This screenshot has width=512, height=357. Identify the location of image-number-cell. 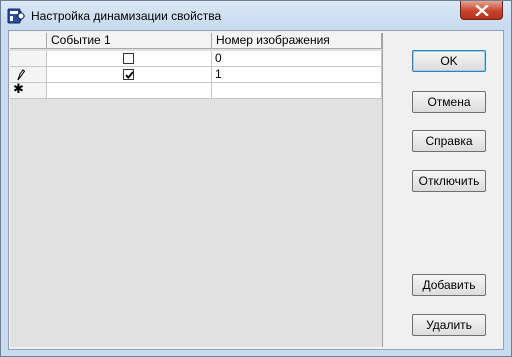
(297, 91).